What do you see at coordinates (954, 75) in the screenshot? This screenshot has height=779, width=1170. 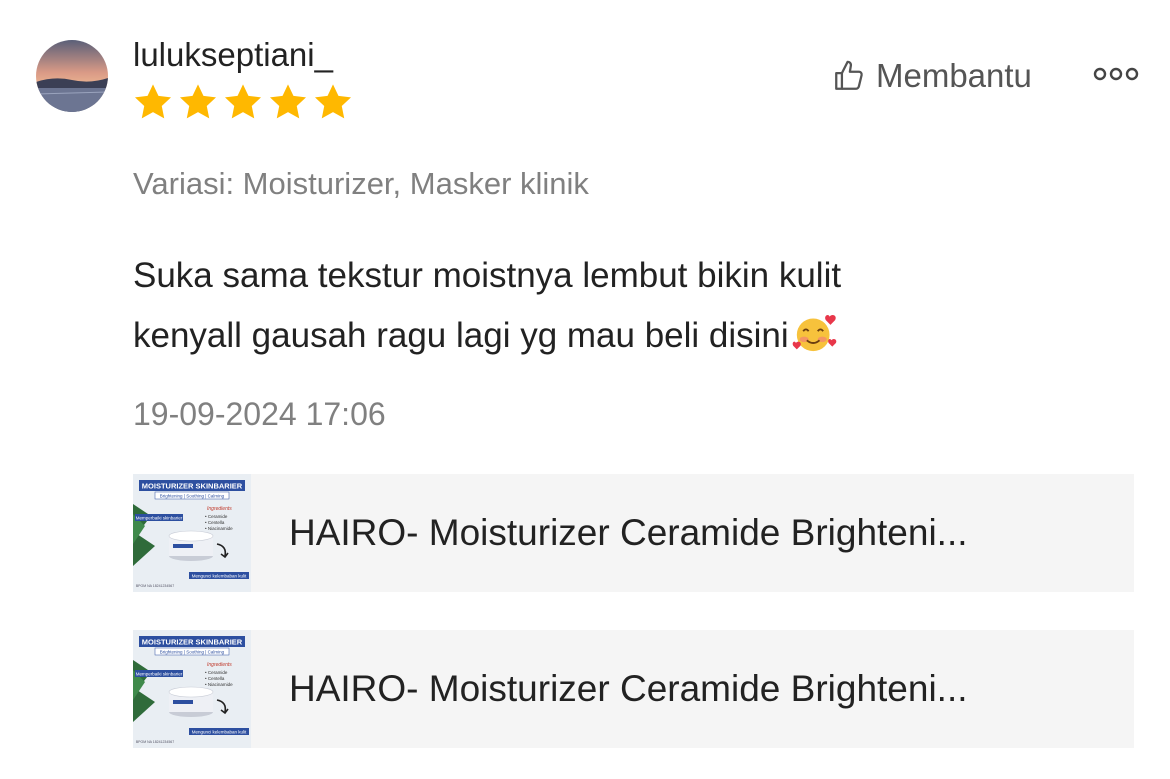 I see `helpful-label: Membantu` at bounding box center [954, 75].